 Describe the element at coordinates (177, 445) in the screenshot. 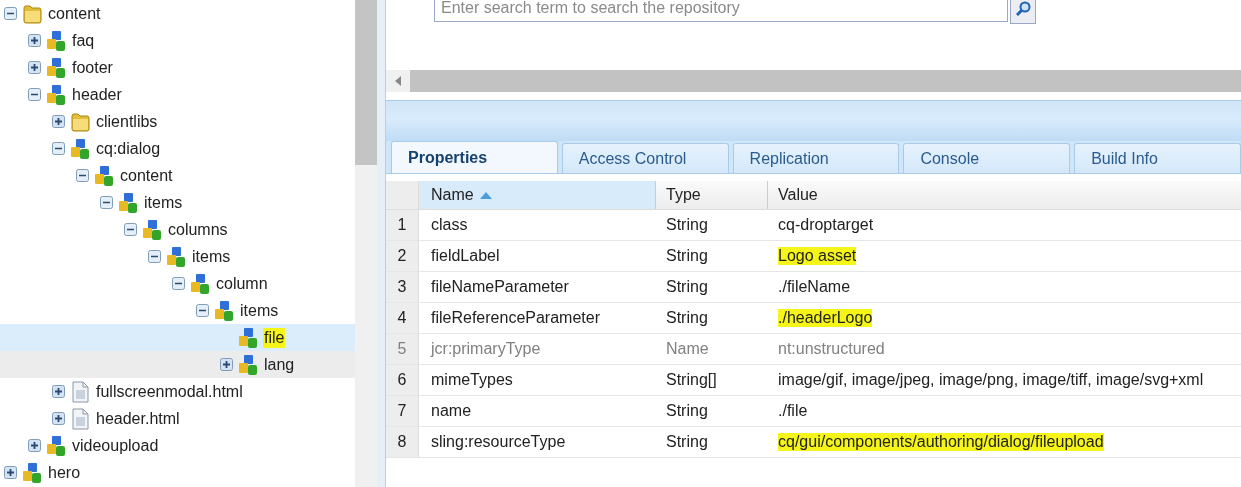

I see `tree-item: videoupload` at that location.